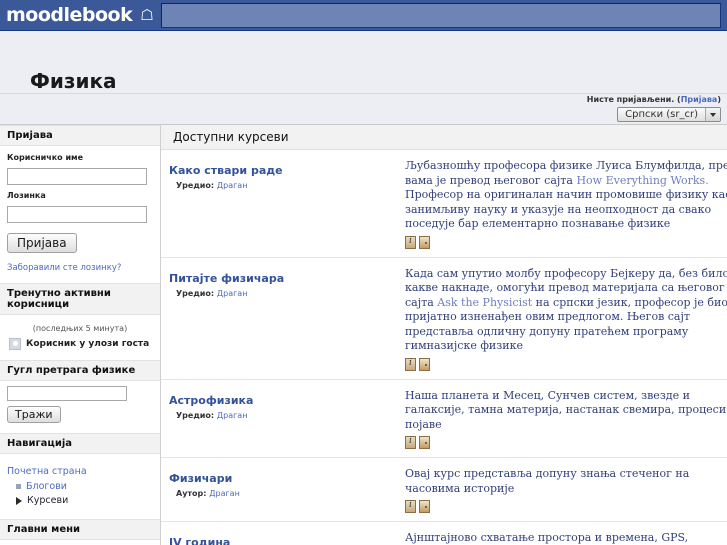 Image resolution: width=727 pixels, height=545 pixels. What do you see at coordinates (283, 204) in the screenshot?
I see `course-row-left: Како ствари раде Уредио: Драган` at bounding box center [283, 204].